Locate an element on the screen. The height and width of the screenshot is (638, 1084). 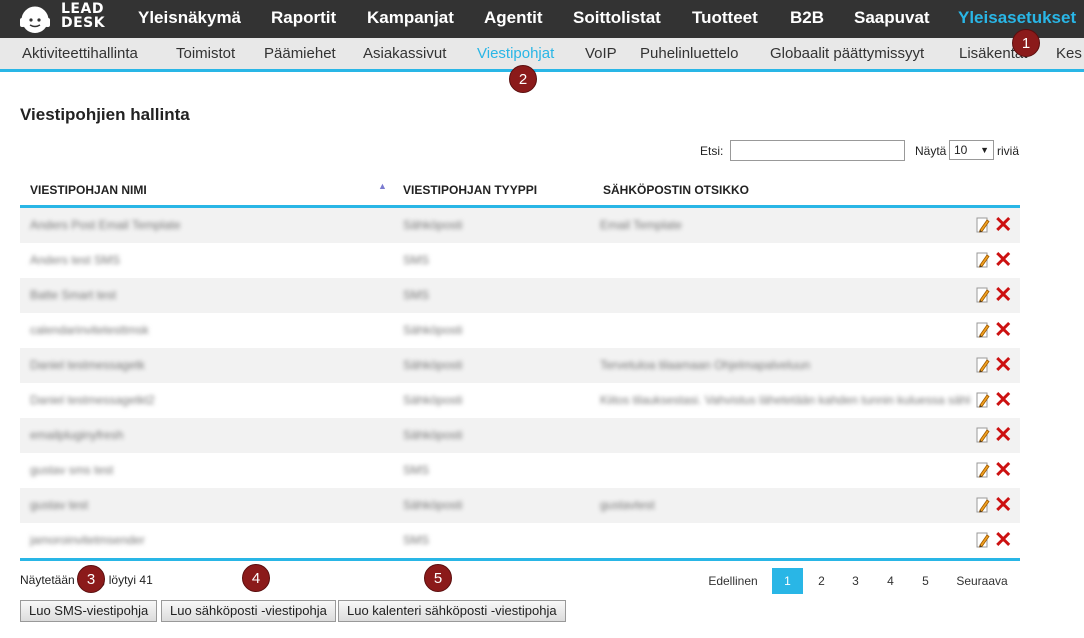
template-name-cell: Daniel testmessagetkt2 is located at coordinates (92, 400).